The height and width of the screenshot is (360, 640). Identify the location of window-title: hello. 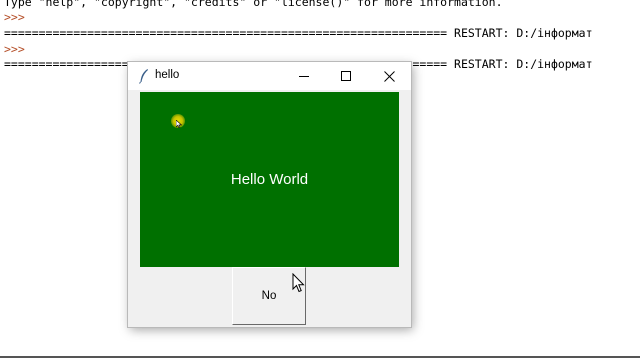
(167, 75).